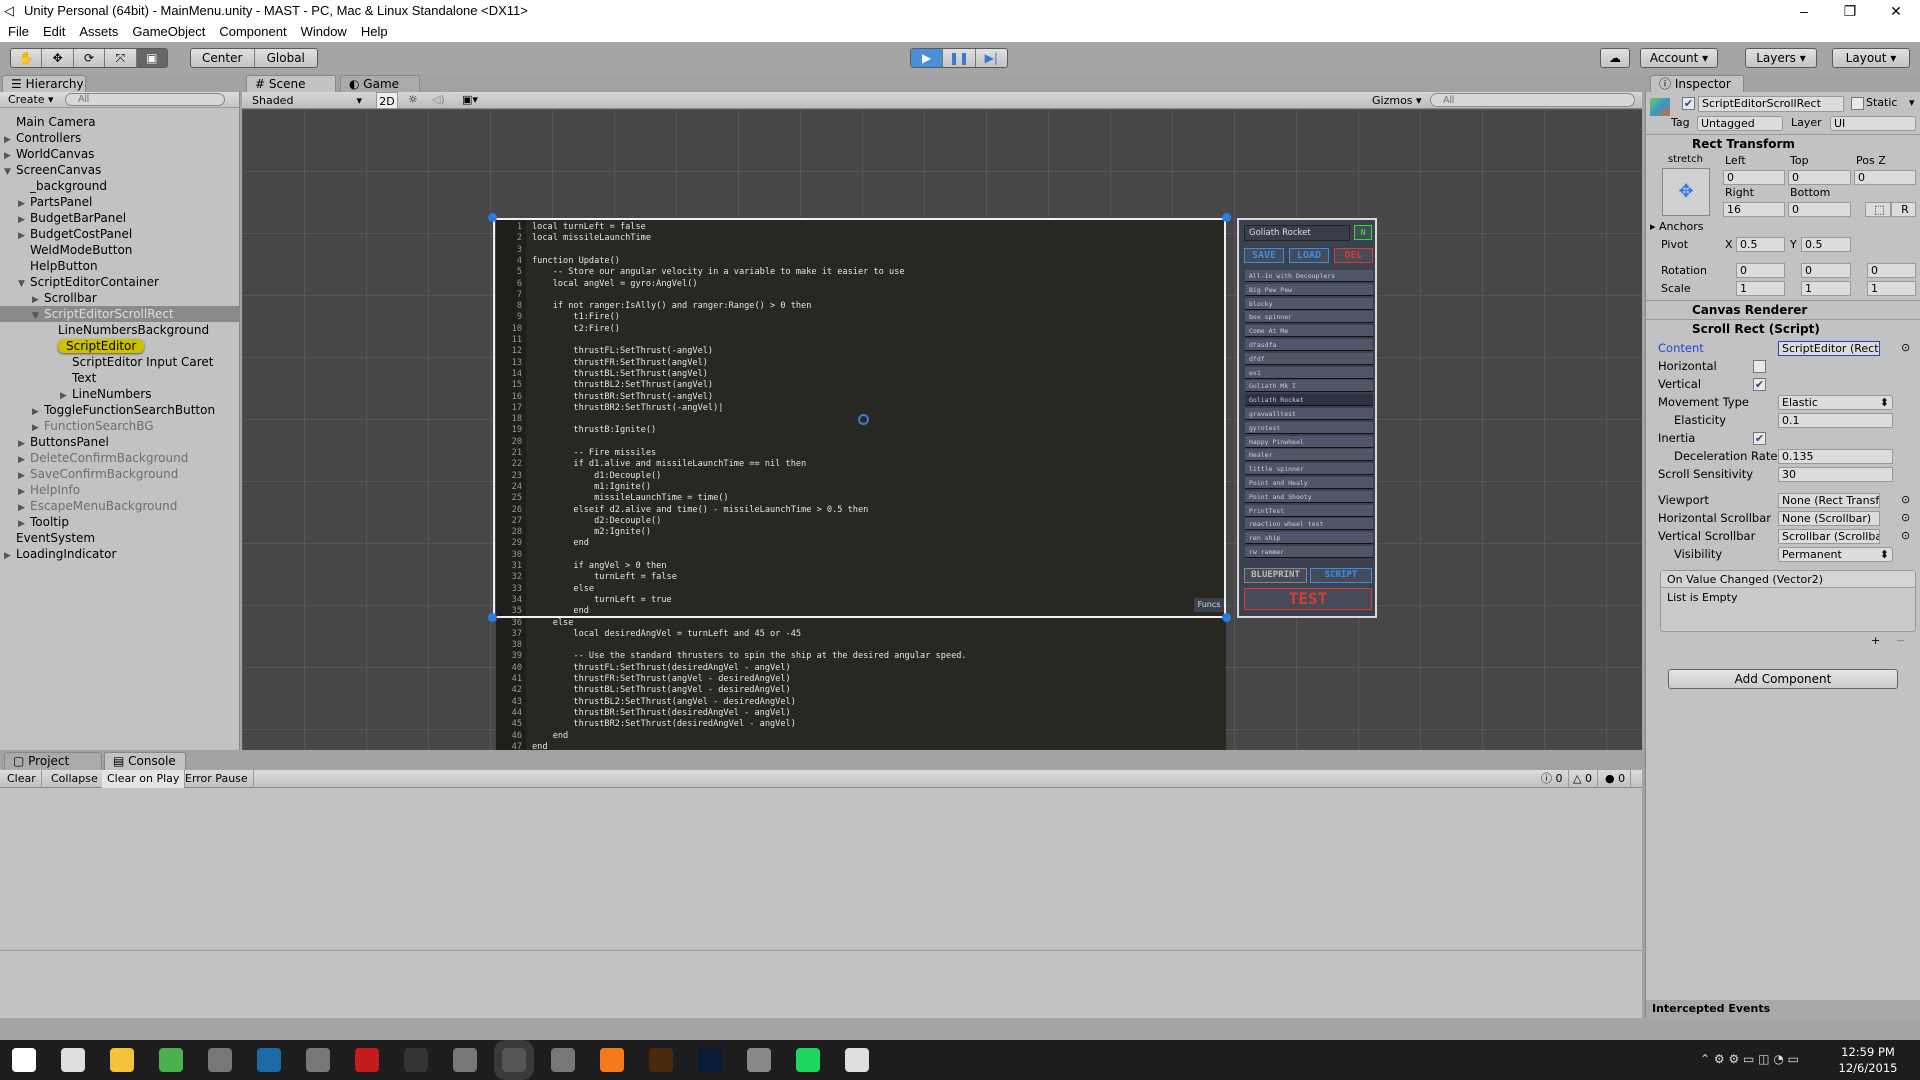  Describe the element at coordinates (1309, 427) in the screenshot. I see `design-list-item: gyrotest` at that location.